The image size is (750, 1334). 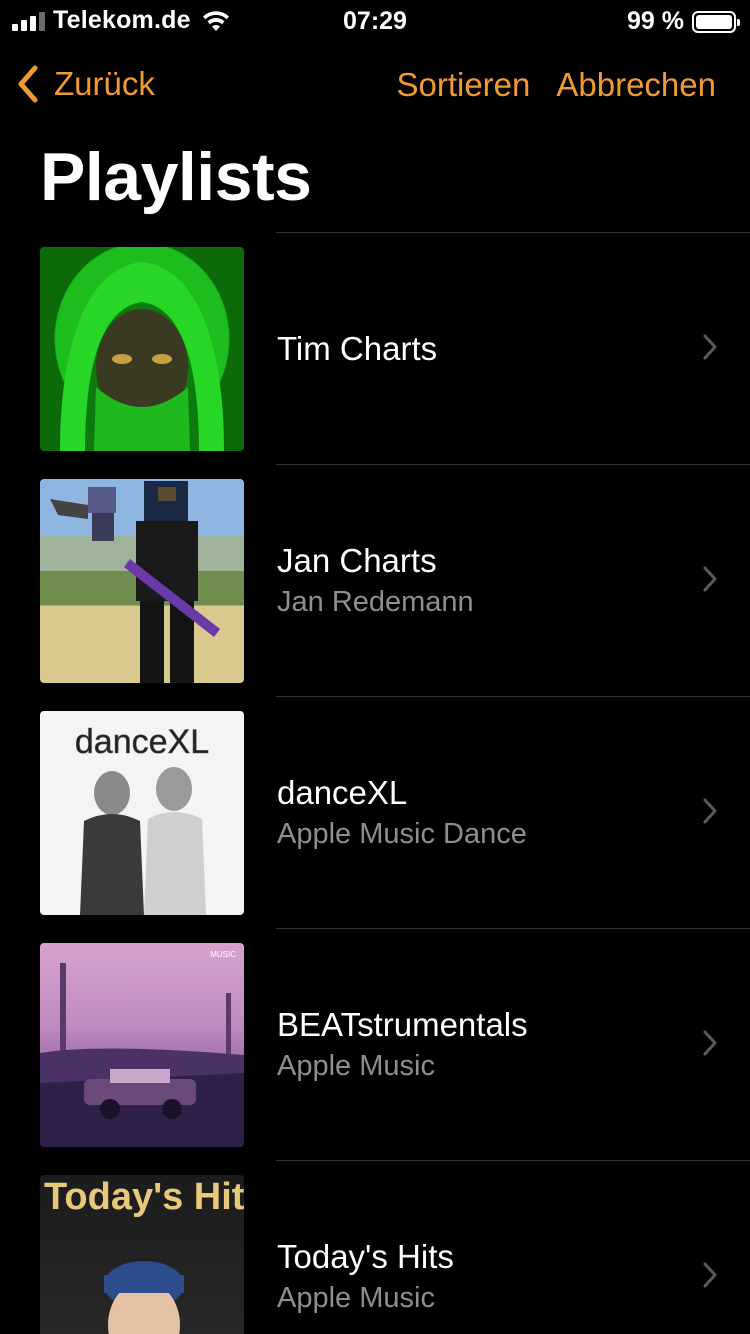 What do you see at coordinates (402, 1024) in the screenshot?
I see `playlist-name: BEATstrumentals` at bounding box center [402, 1024].